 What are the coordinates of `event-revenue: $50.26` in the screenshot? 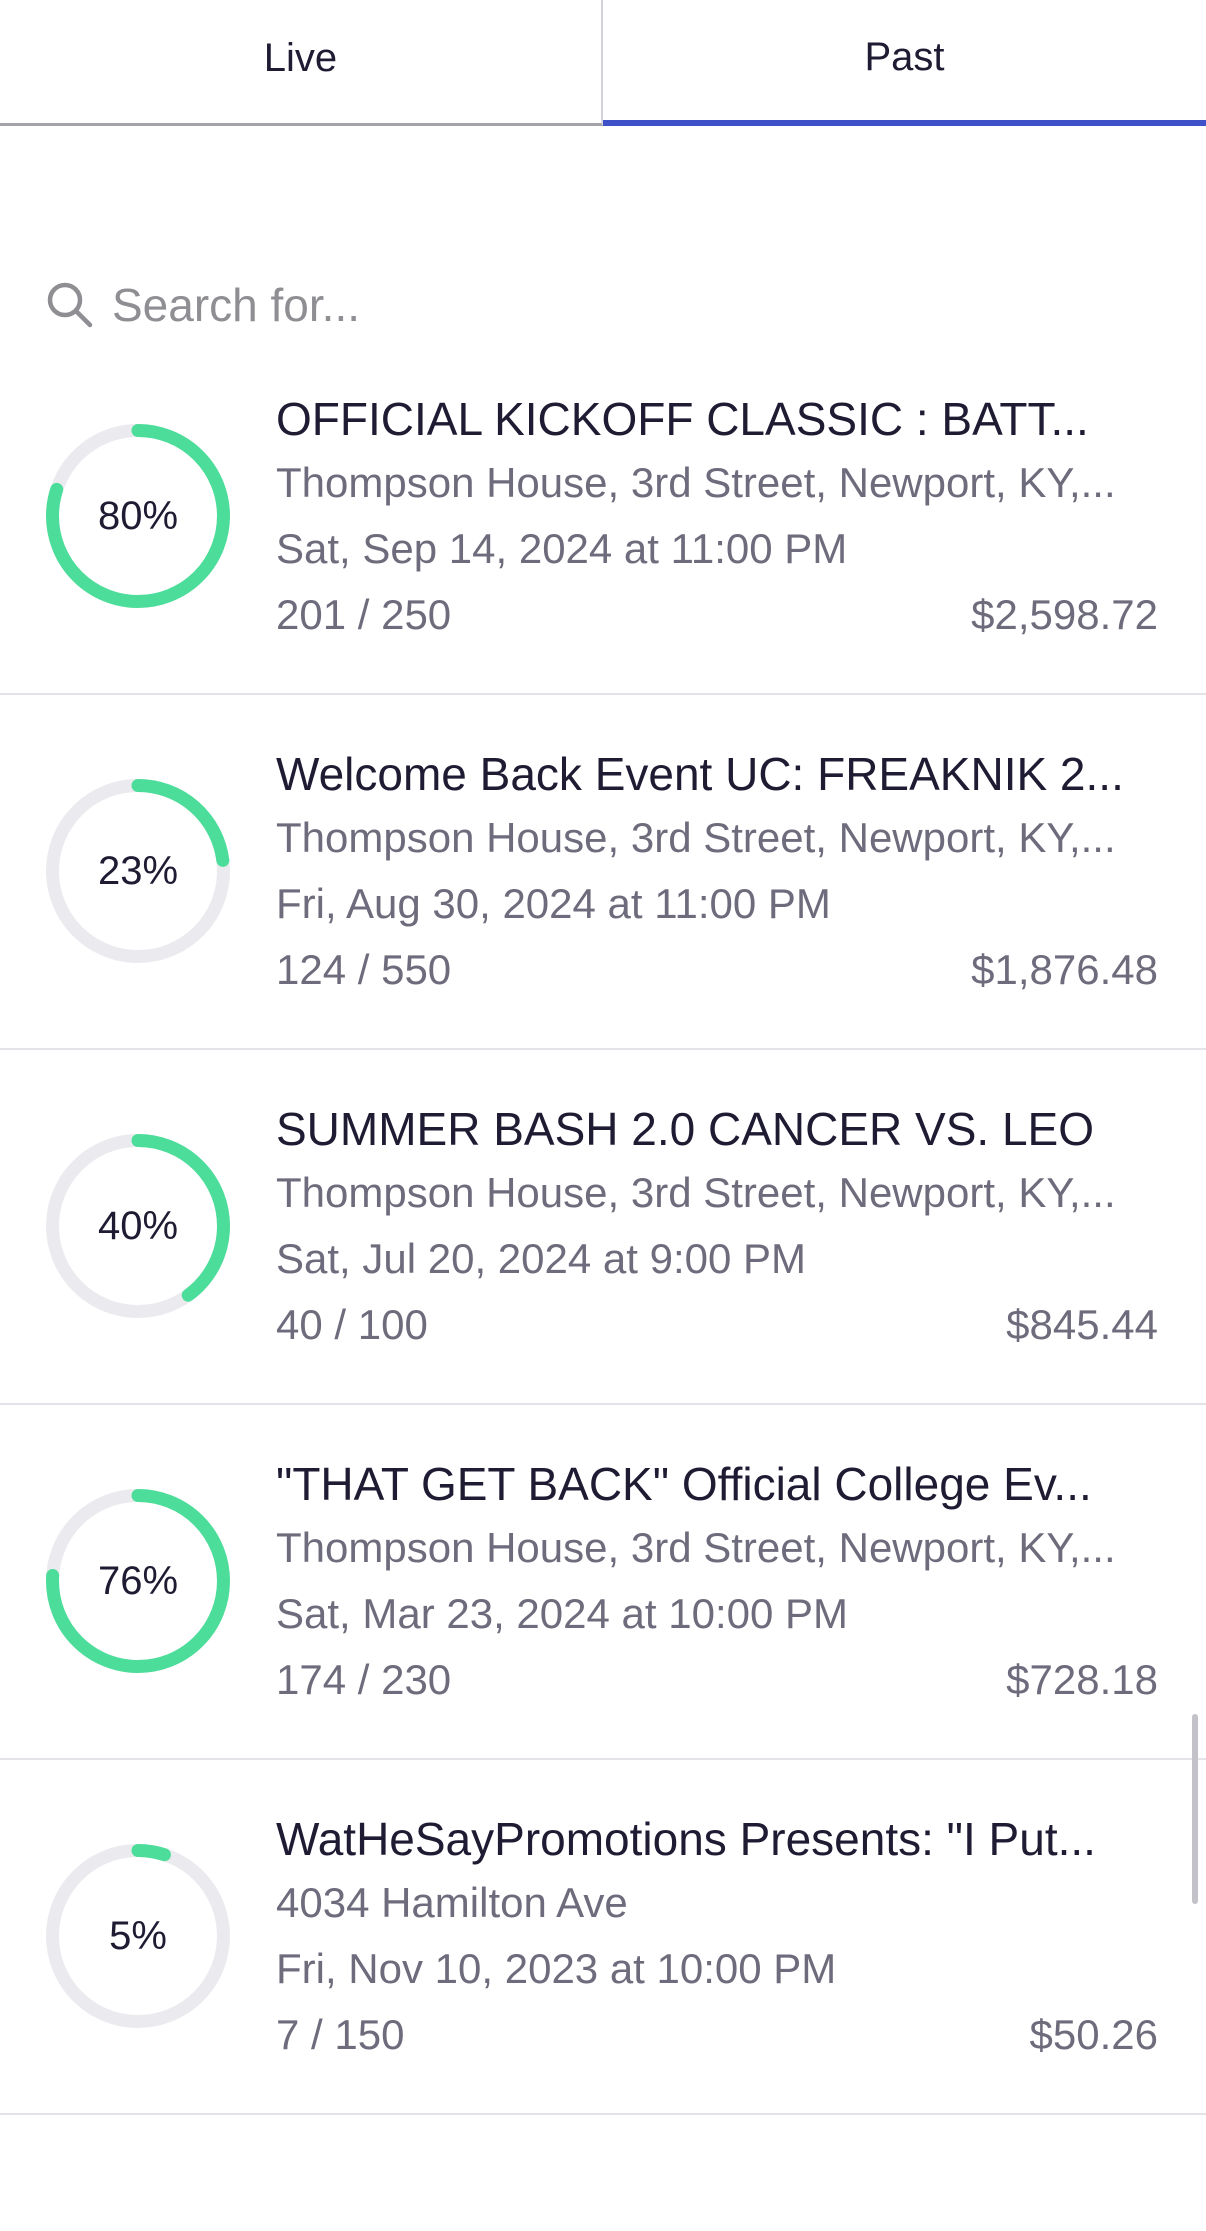 It's located at (1093, 2034).